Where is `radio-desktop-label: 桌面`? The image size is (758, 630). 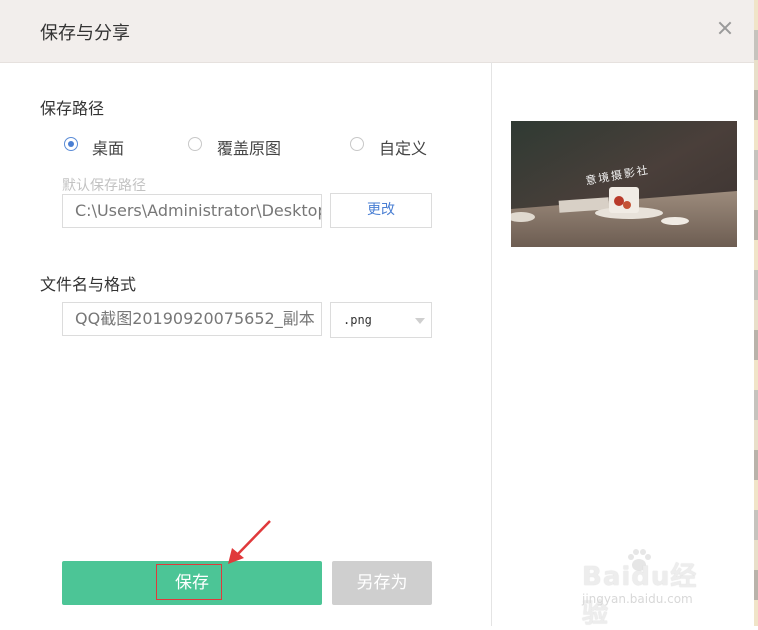 radio-desktop-label: 桌面 is located at coordinates (108, 147).